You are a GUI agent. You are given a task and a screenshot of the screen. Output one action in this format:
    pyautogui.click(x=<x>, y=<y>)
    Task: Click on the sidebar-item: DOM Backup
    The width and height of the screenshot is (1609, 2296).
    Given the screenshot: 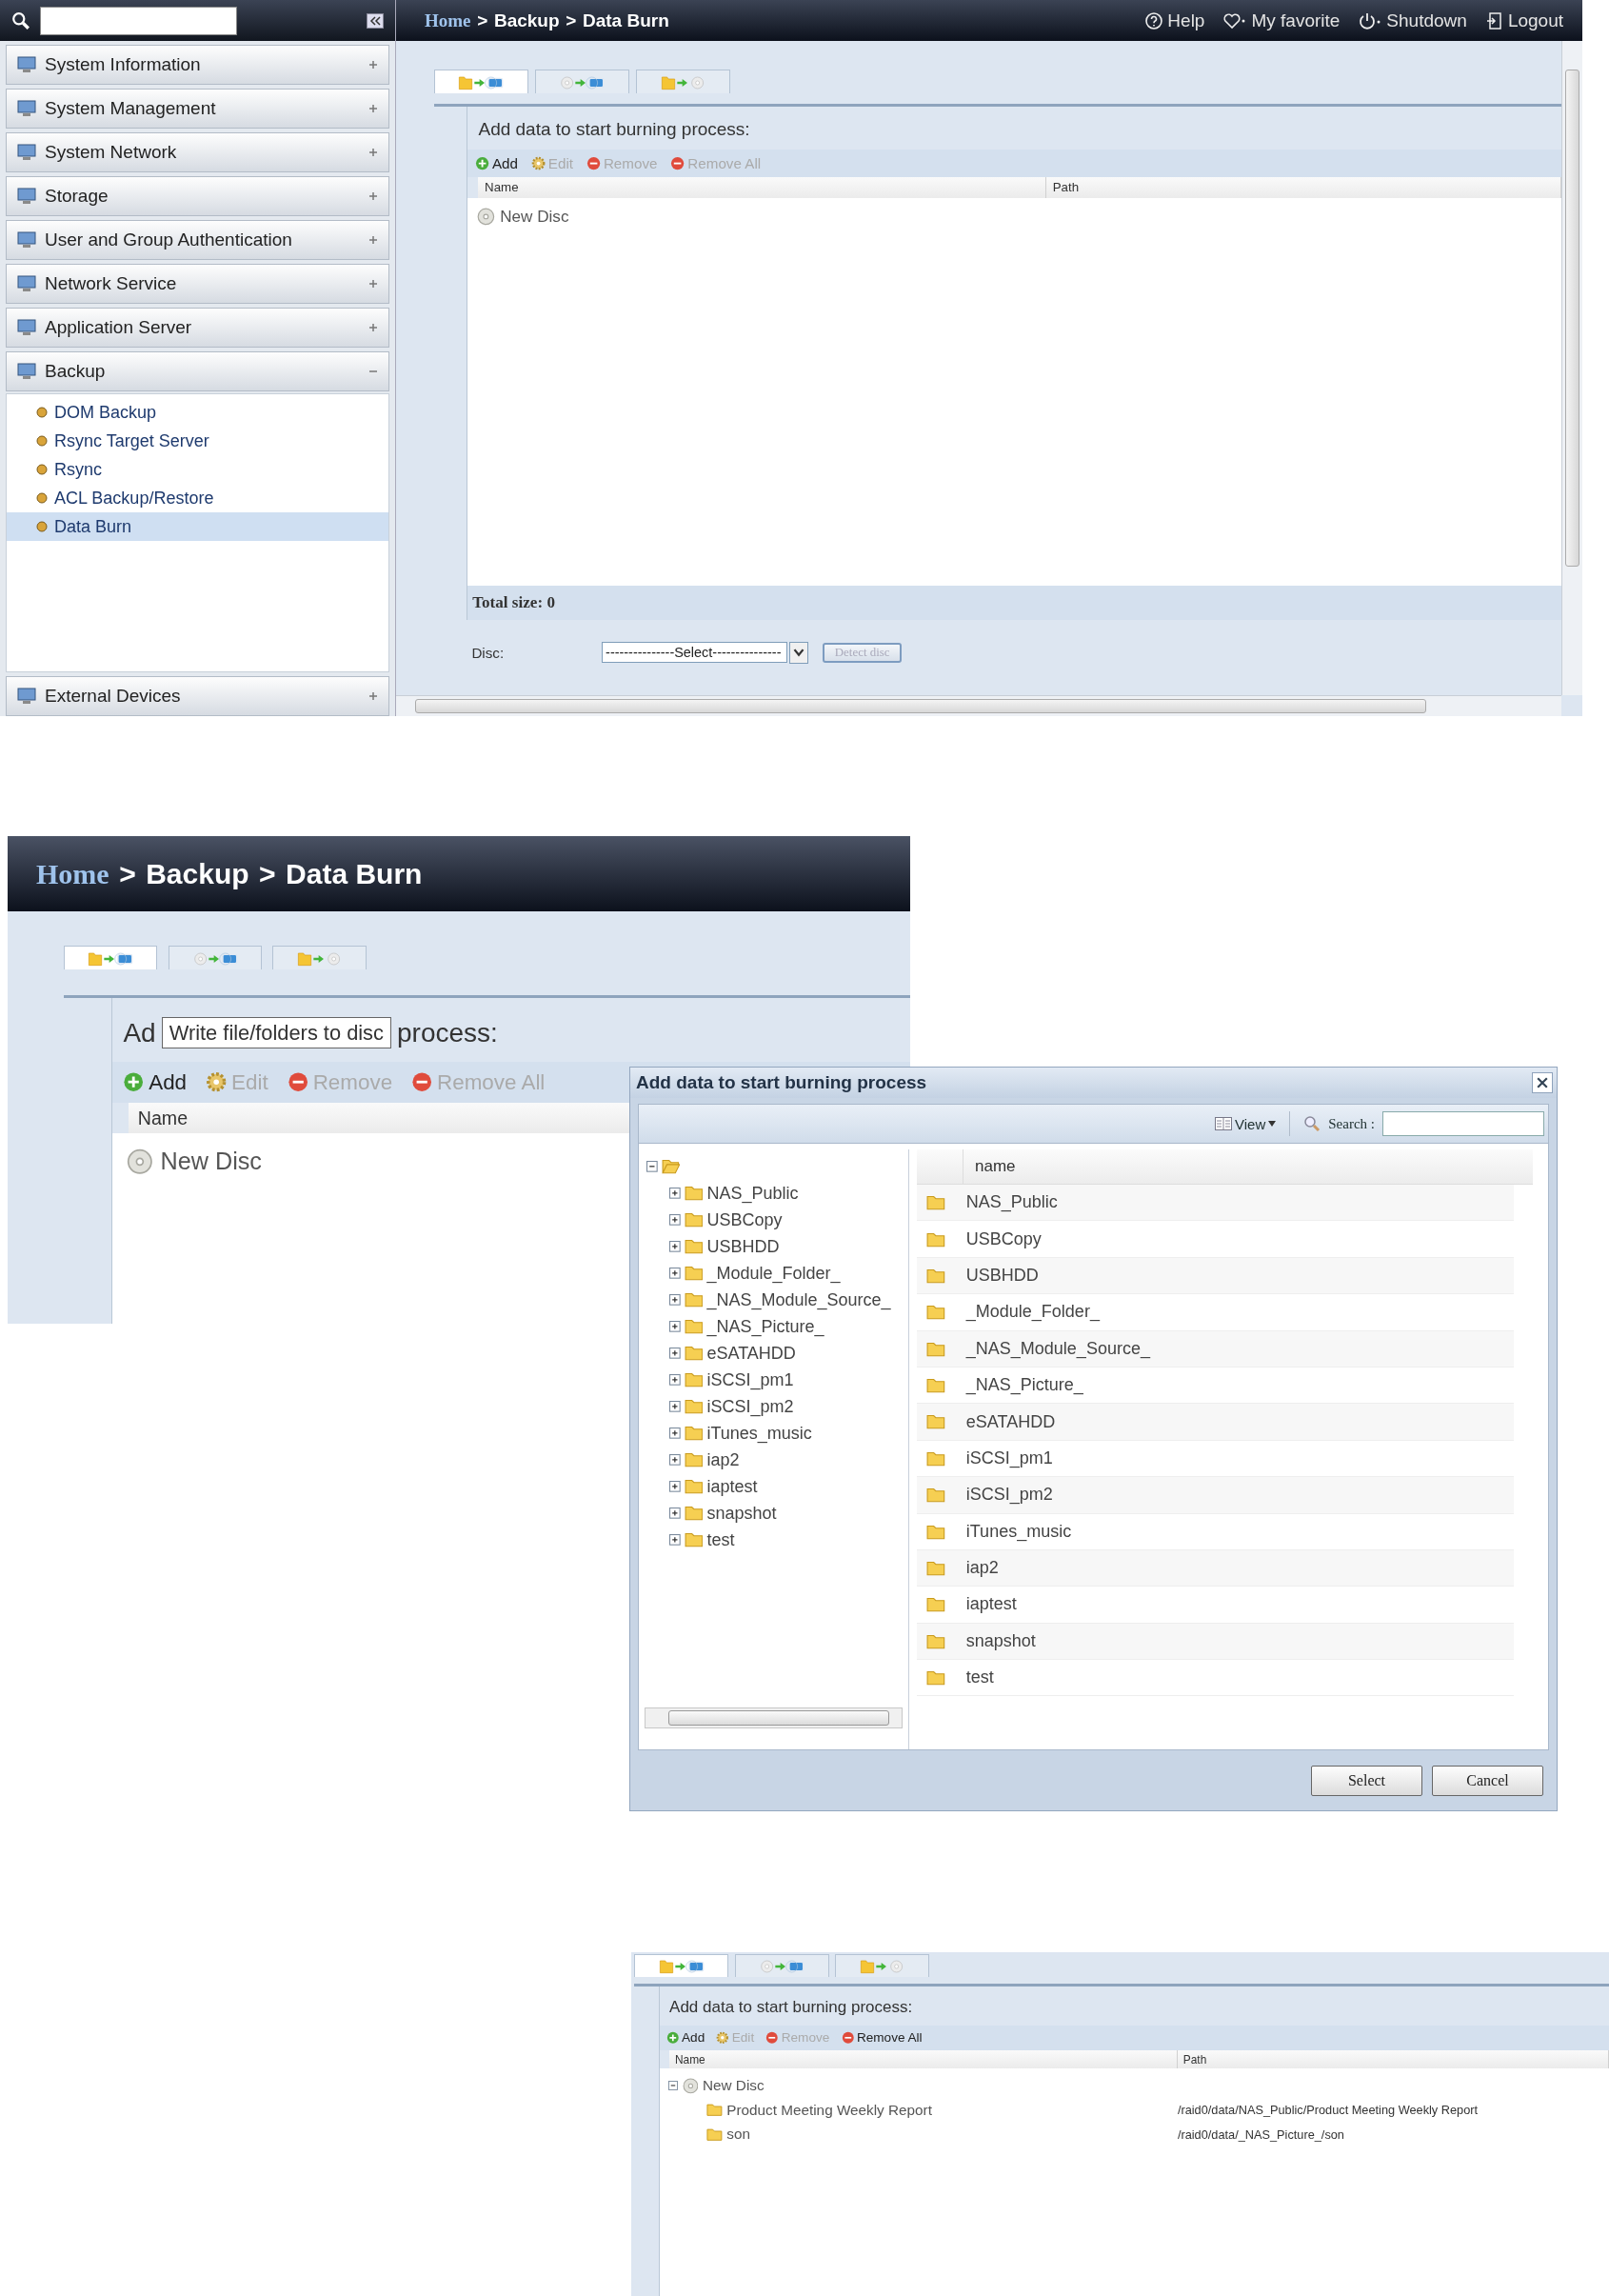 What is the action you would take?
    pyautogui.click(x=197, y=412)
    